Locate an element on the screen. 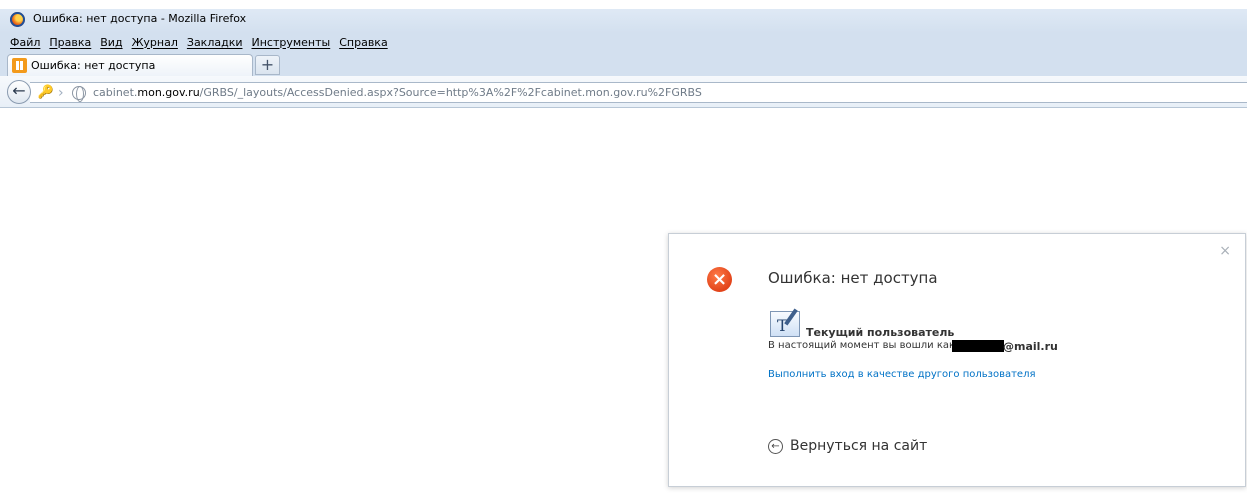 The width and height of the screenshot is (1247, 498). key-icon: 🔑 is located at coordinates (46, 93).